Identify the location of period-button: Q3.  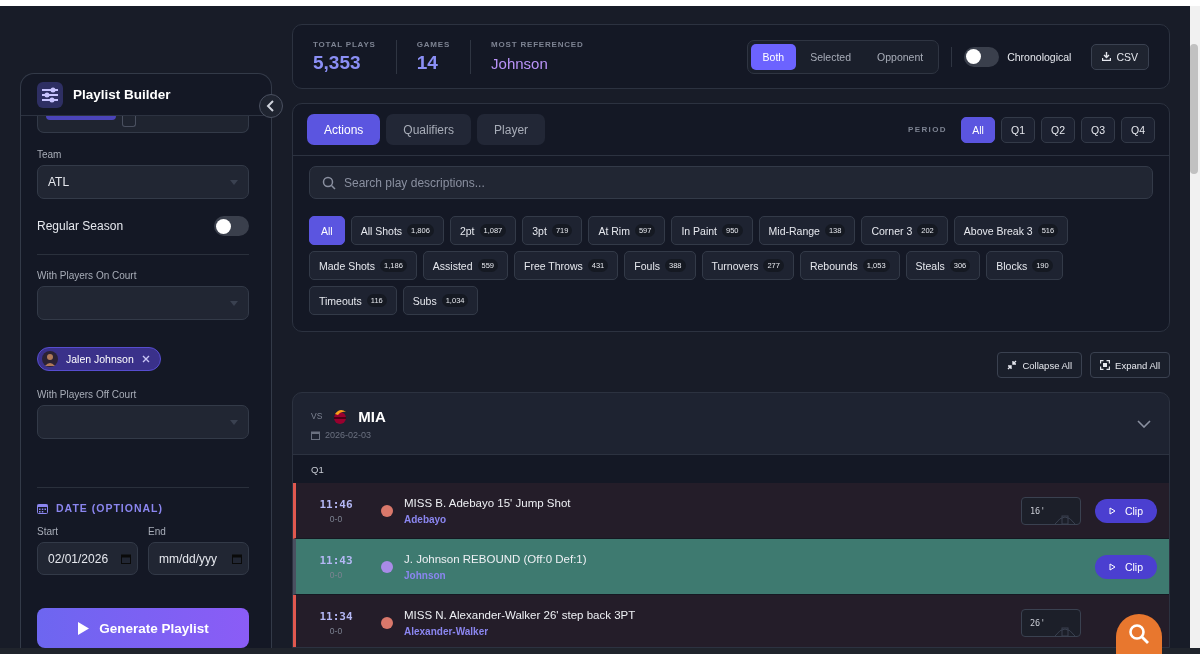
(1098, 129).